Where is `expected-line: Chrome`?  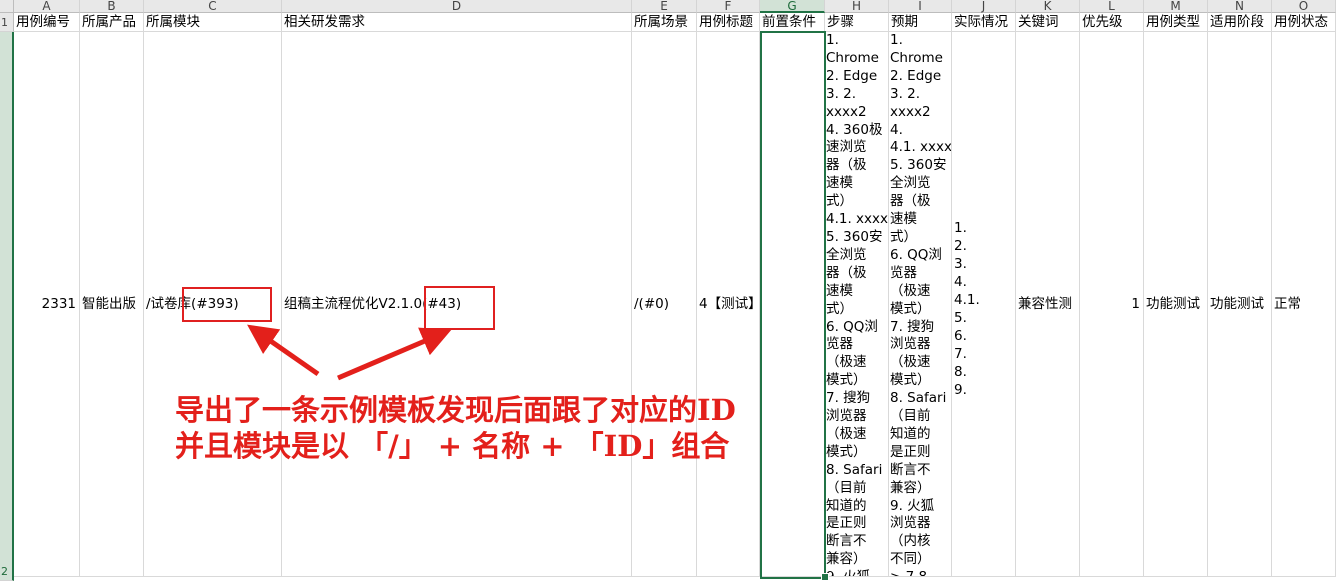
expected-line: Chrome is located at coordinates (916, 57).